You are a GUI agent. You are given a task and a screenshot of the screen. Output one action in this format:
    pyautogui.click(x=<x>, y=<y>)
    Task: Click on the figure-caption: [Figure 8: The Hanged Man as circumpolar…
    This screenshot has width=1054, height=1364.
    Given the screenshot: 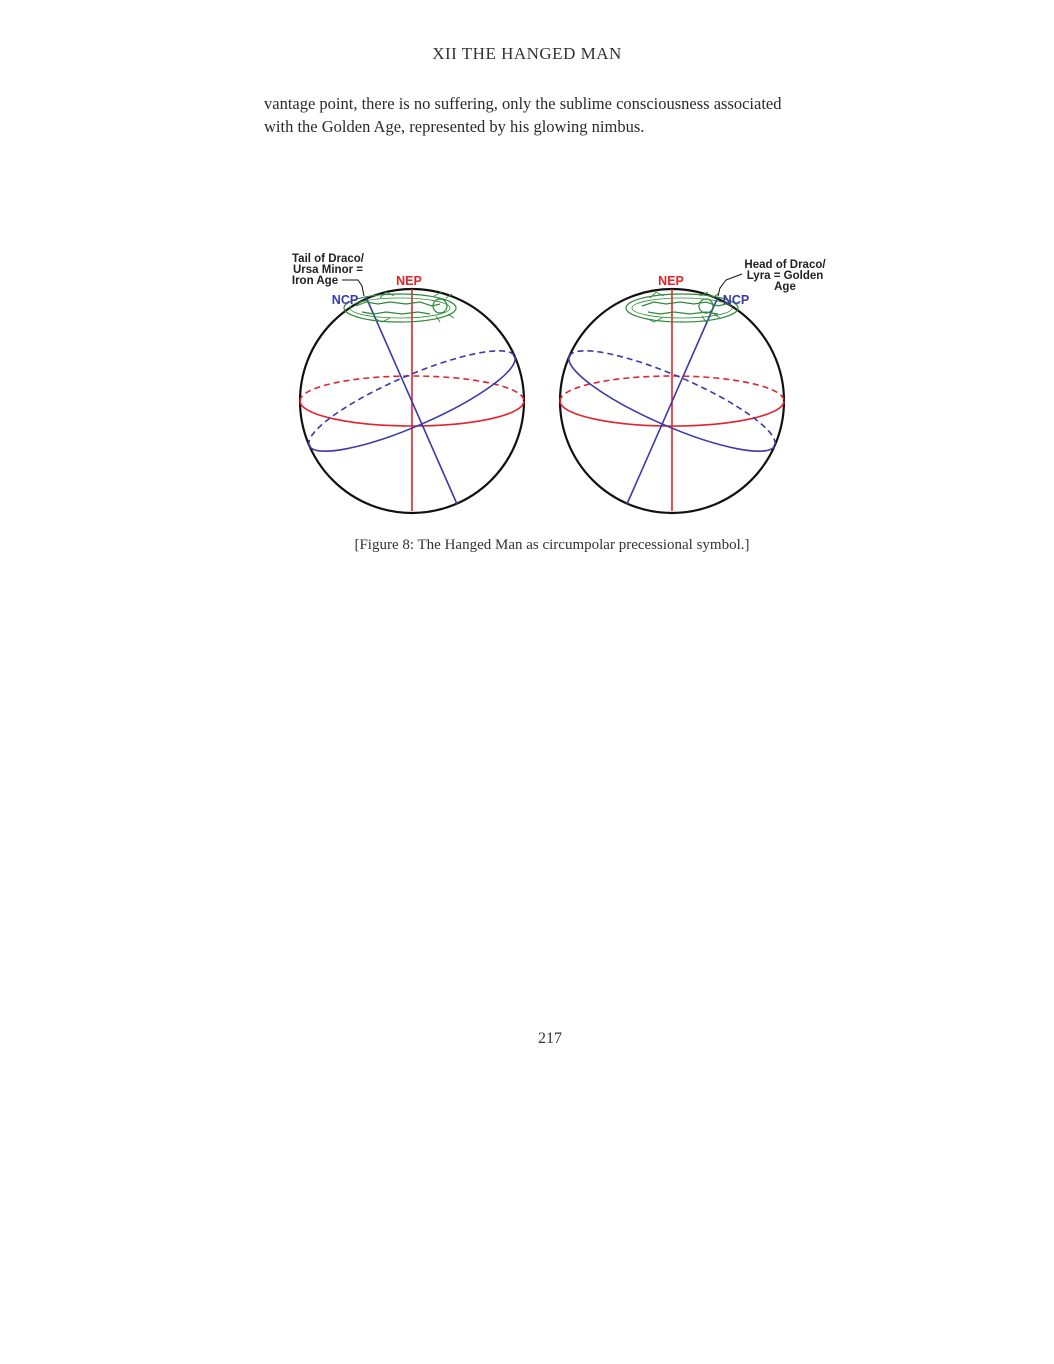 What is the action you would take?
    pyautogui.click(x=552, y=545)
    